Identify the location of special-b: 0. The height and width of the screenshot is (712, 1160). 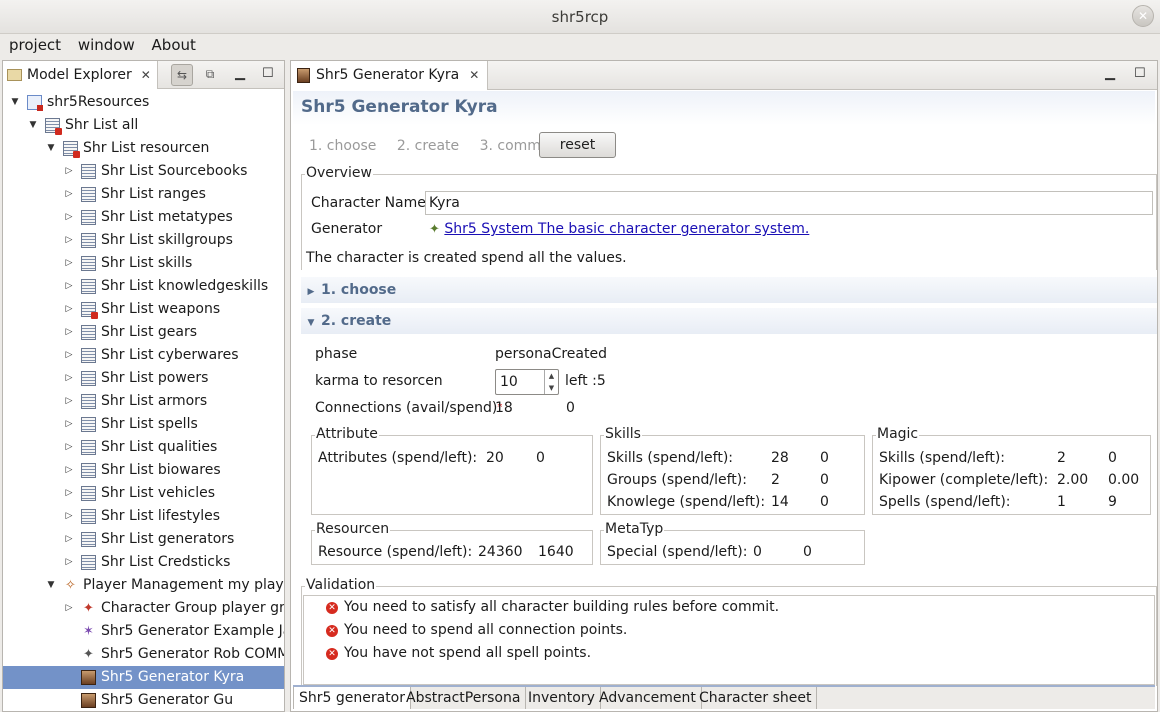
(807, 552).